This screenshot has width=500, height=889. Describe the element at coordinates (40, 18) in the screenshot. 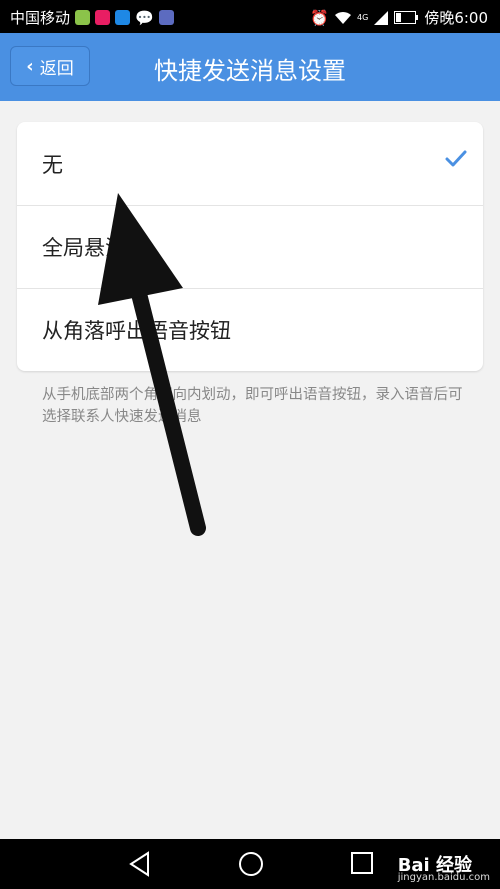

I see `carrier-label: 中国移动` at that location.